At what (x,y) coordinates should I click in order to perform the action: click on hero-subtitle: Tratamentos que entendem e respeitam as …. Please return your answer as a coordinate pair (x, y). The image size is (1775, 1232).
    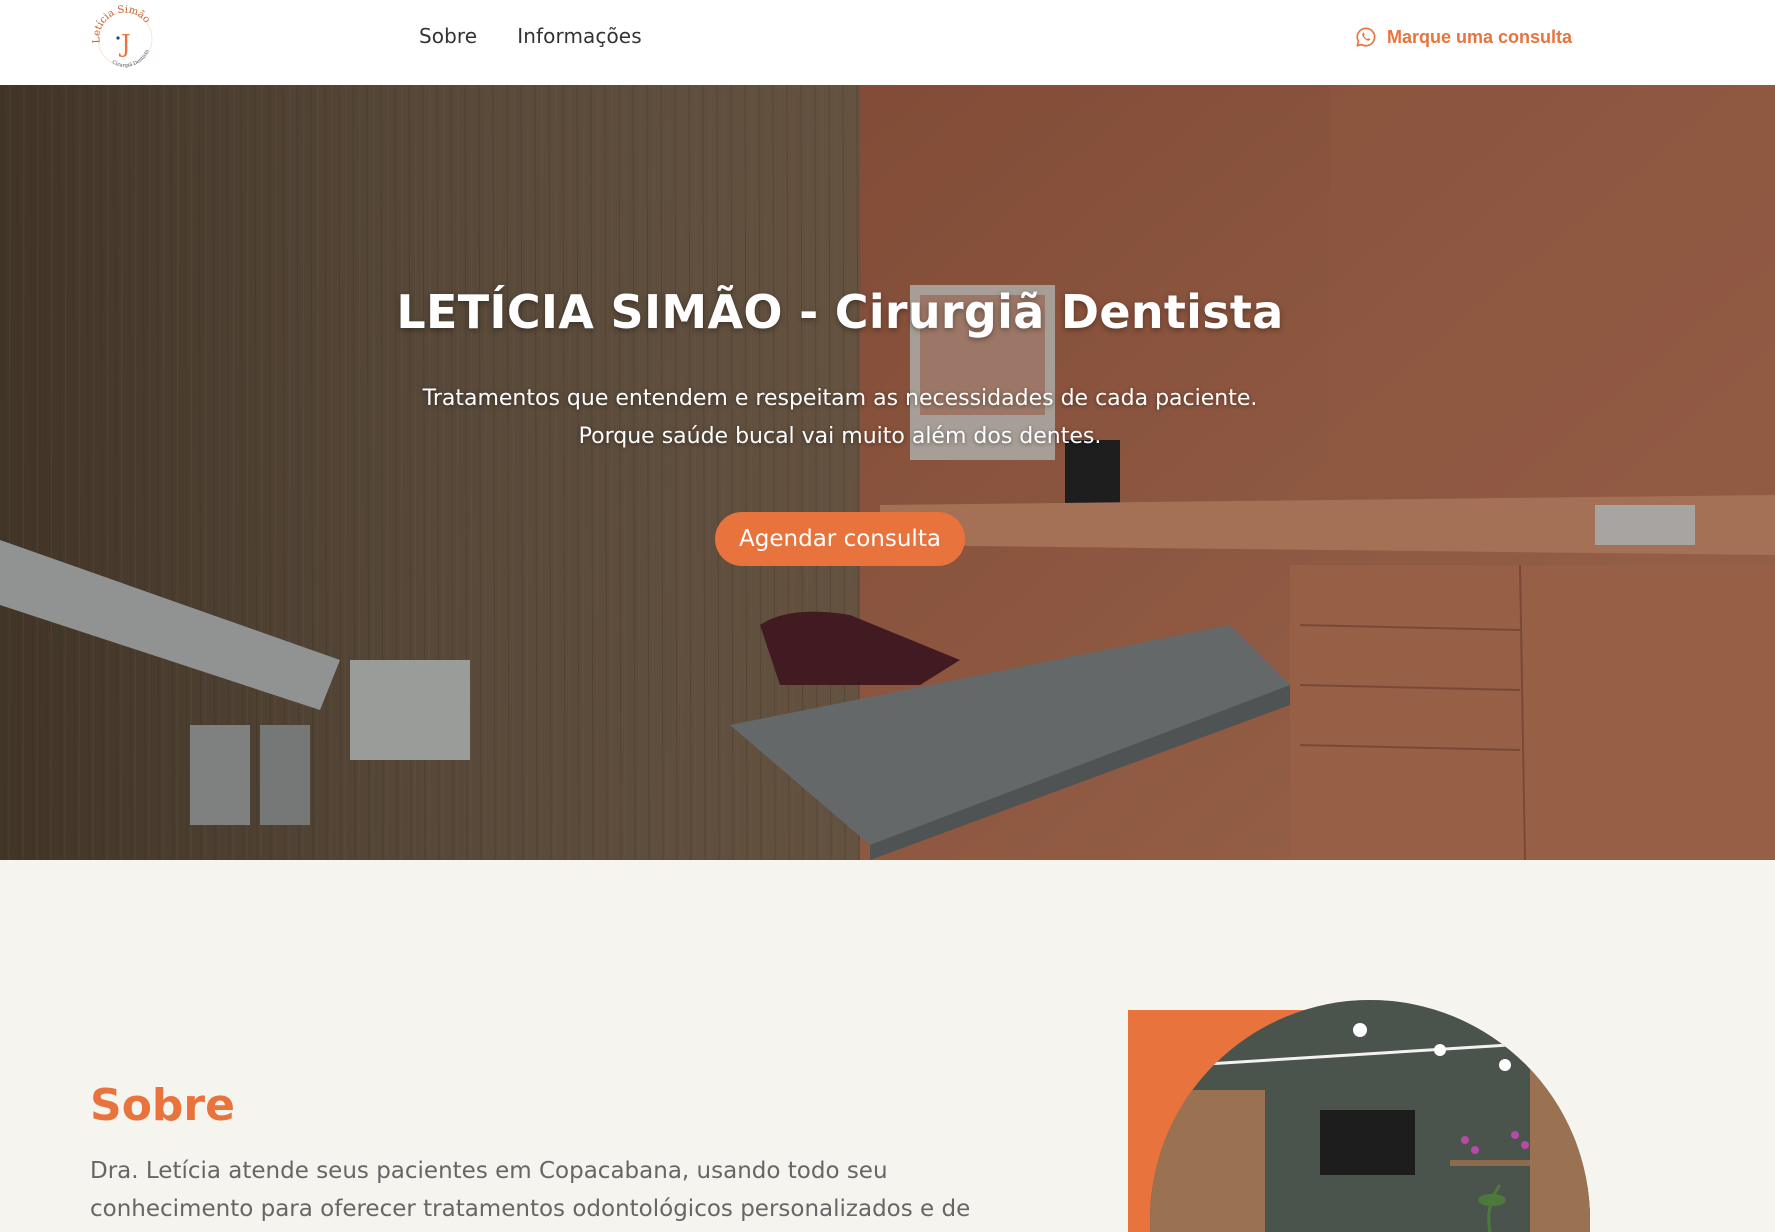
    Looking at the image, I should click on (840, 418).